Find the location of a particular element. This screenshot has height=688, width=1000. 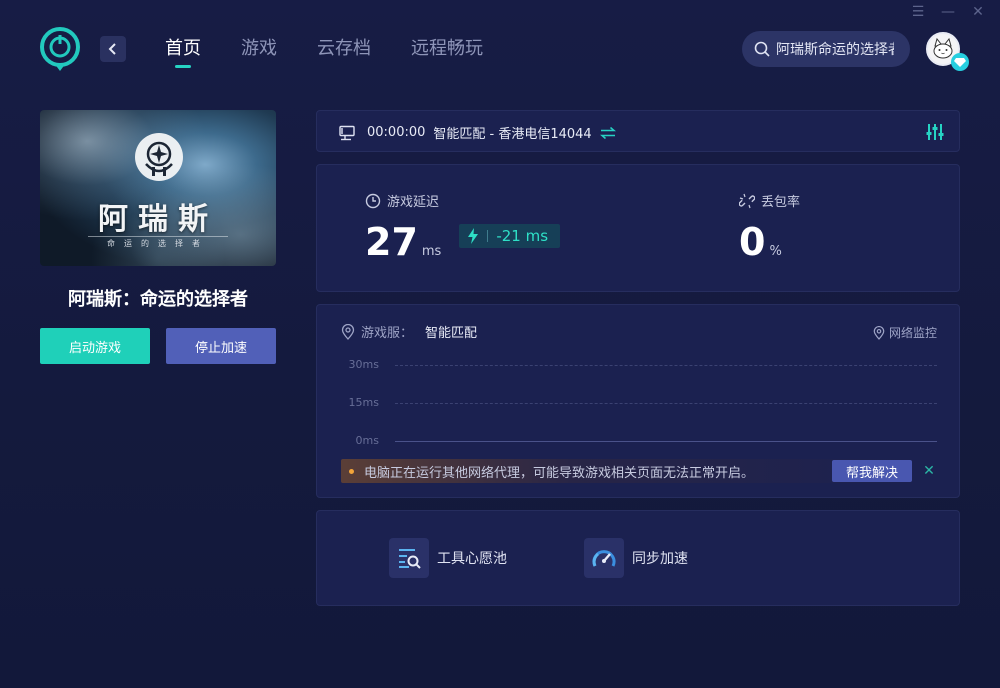

network-monitor-link: 网络监控 is located at coordinates (905, 332).